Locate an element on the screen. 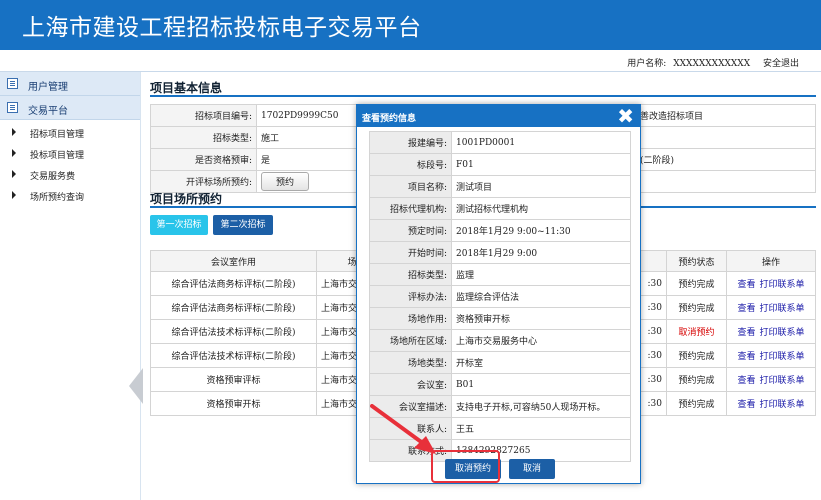 Image resolution: width=821 pixels, height=500 pixels. info-key: 招标项目编号: is located at coordinates (203, 115).